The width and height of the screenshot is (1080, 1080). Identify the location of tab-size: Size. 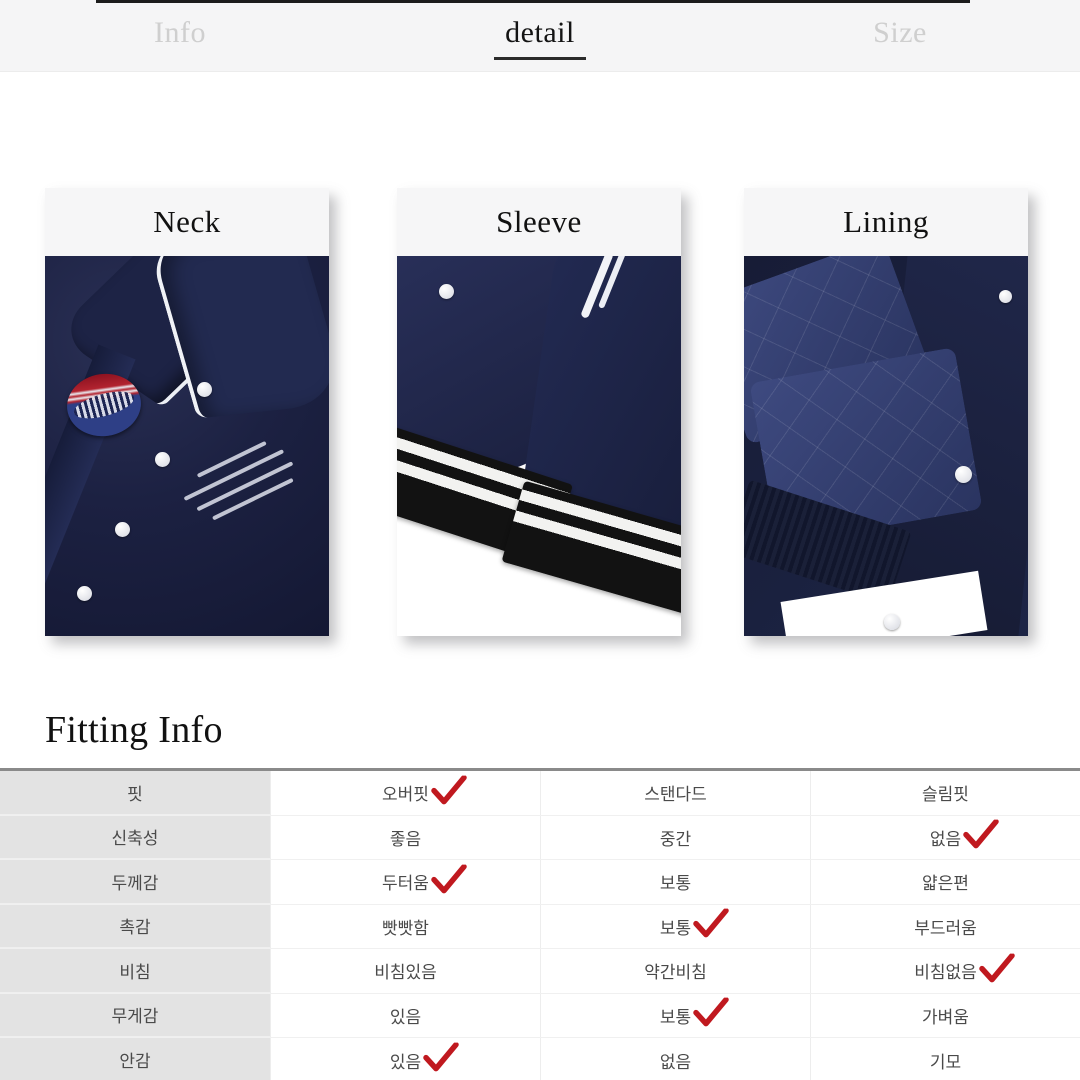
(900, 36).